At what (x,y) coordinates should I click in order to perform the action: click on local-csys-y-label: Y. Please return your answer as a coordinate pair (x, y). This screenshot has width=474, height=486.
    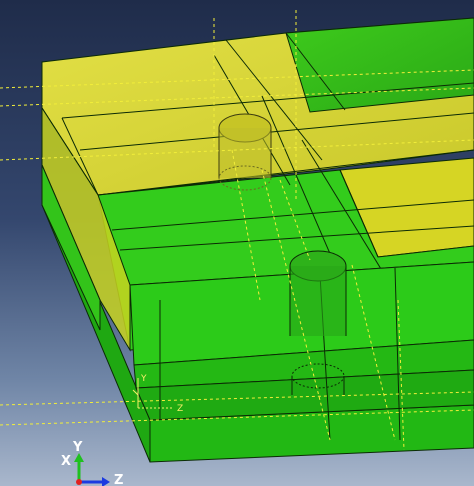
    Looking at the image, I should click on (143, 379).